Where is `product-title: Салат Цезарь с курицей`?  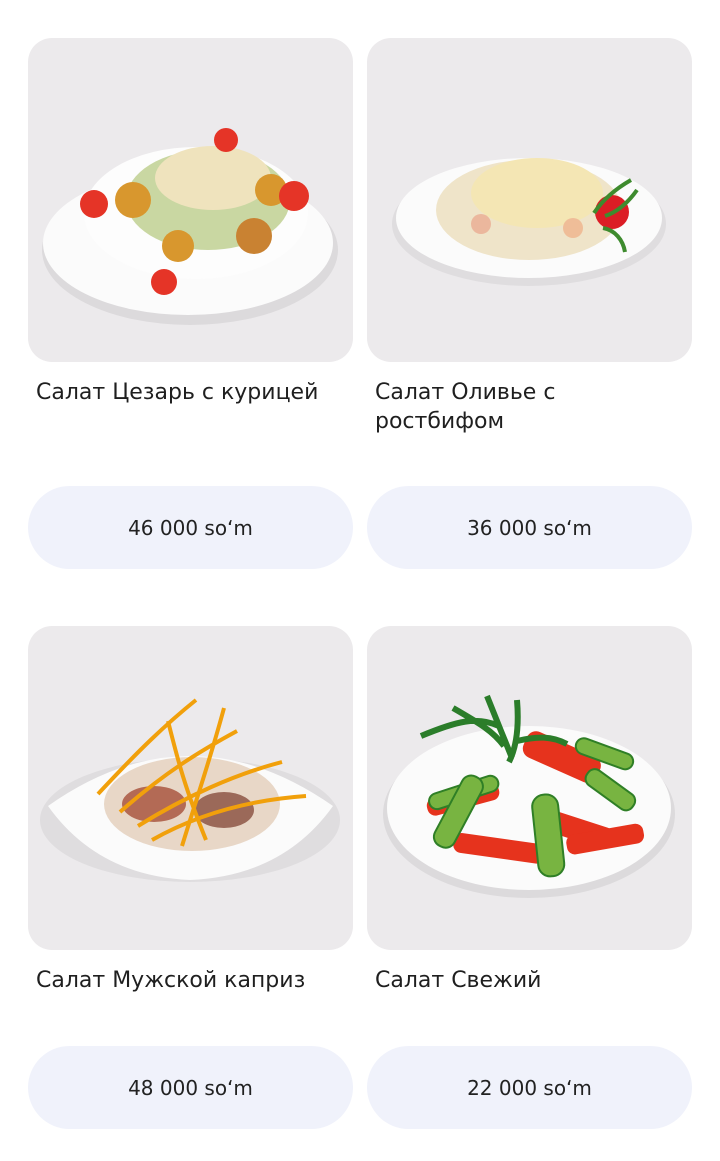
product-title: Салат Цезарь с курицей is located at coordinates (177, 392).